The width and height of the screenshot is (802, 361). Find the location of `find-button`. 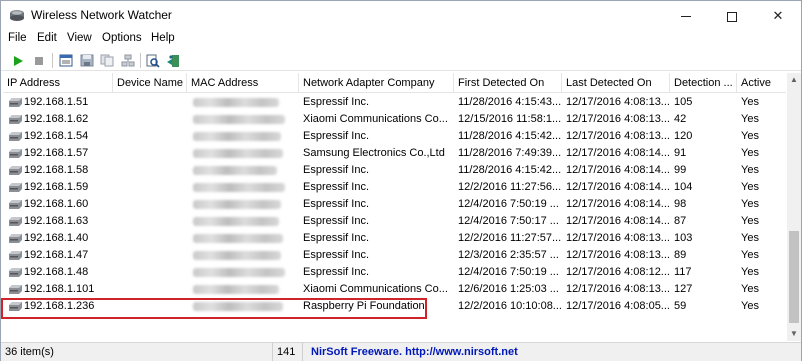

find-button is located at coordinates (153, 60).